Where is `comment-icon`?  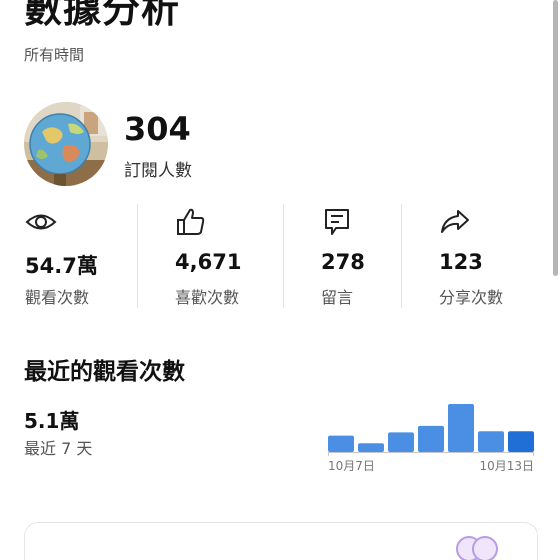 comment-icon is located at coordinates (337, 222).